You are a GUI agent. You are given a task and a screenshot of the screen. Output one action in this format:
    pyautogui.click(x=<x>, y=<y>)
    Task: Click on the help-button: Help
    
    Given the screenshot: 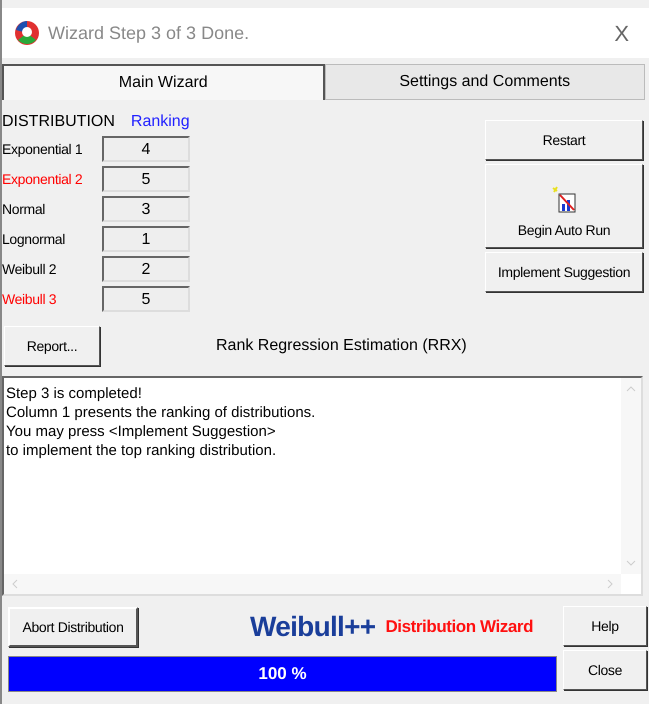 What is the action you would take?
    pyautogui.click(x=605, y=626)
    